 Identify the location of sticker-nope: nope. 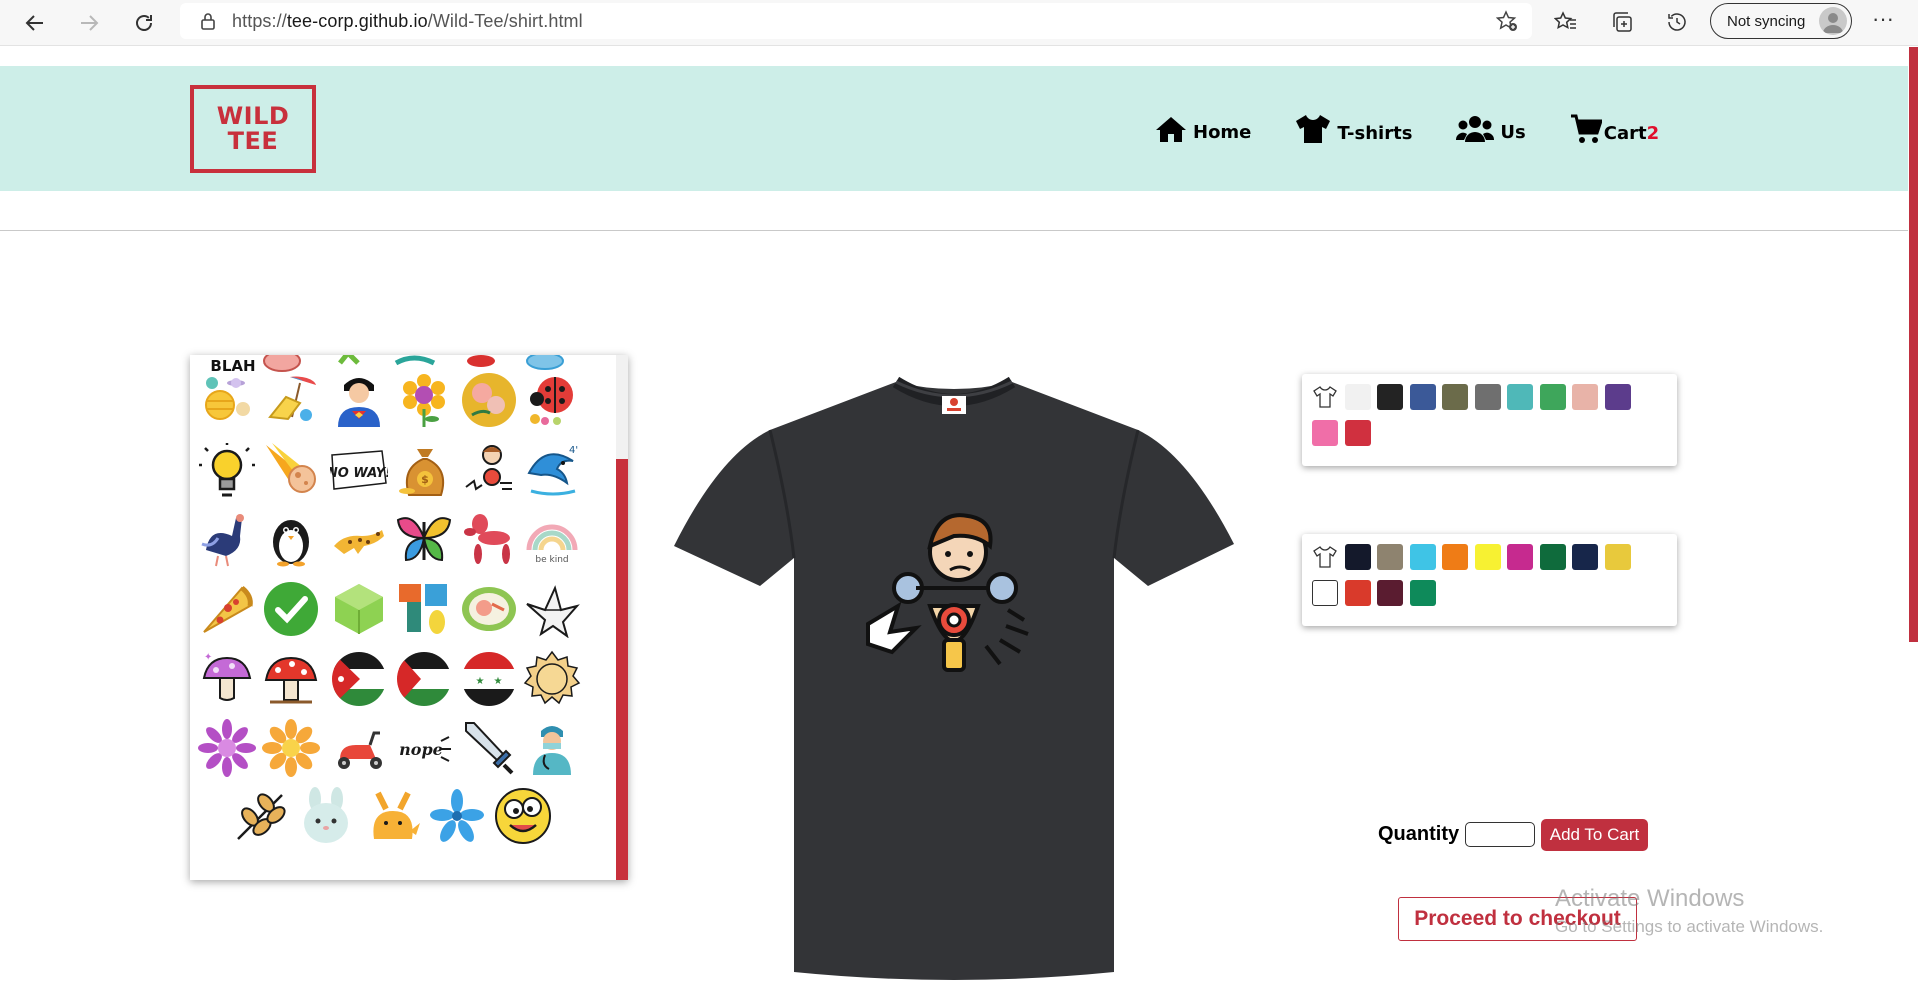
(424, 748).